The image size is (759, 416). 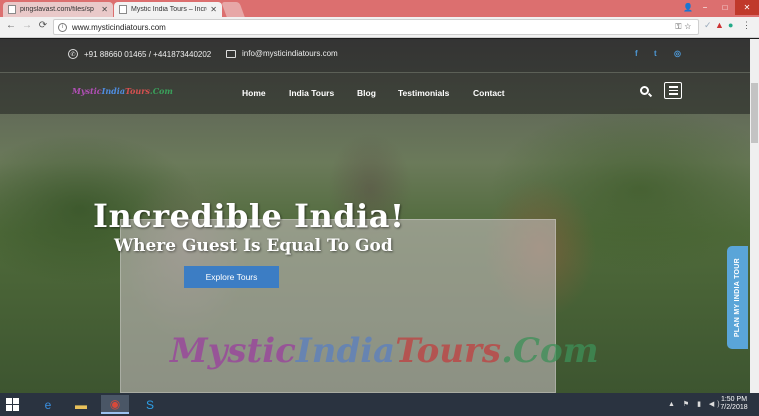 What do you see at coordinates (655, 53) in the screenshot?
I see `twitter-icon: t` at bounding box center [655, 53].